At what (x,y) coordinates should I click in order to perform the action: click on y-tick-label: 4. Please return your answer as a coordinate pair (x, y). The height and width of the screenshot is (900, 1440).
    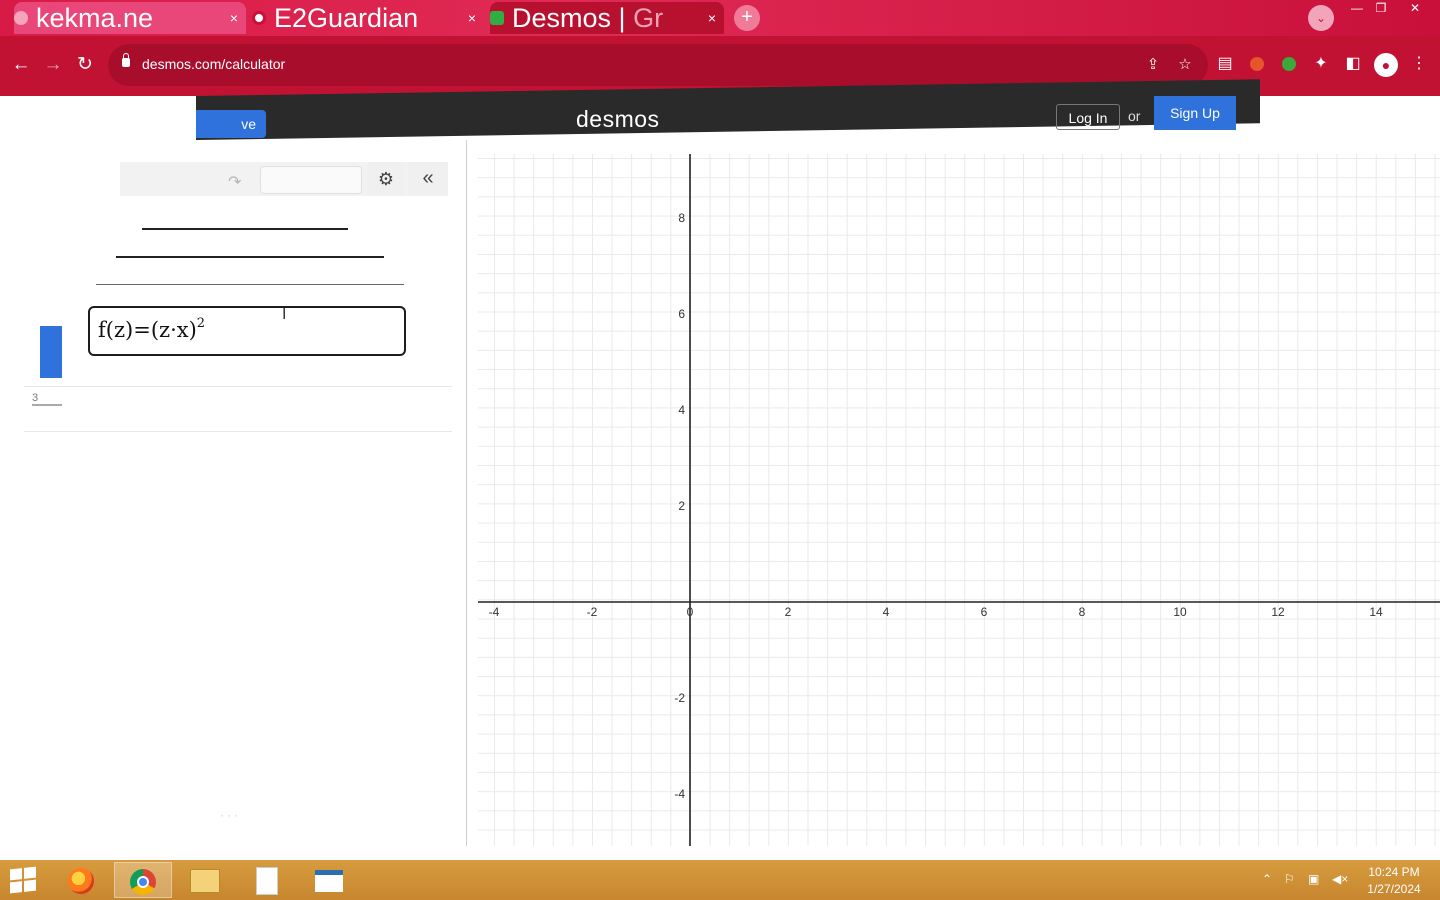
    Looking at the image, I should click on (681, 410).